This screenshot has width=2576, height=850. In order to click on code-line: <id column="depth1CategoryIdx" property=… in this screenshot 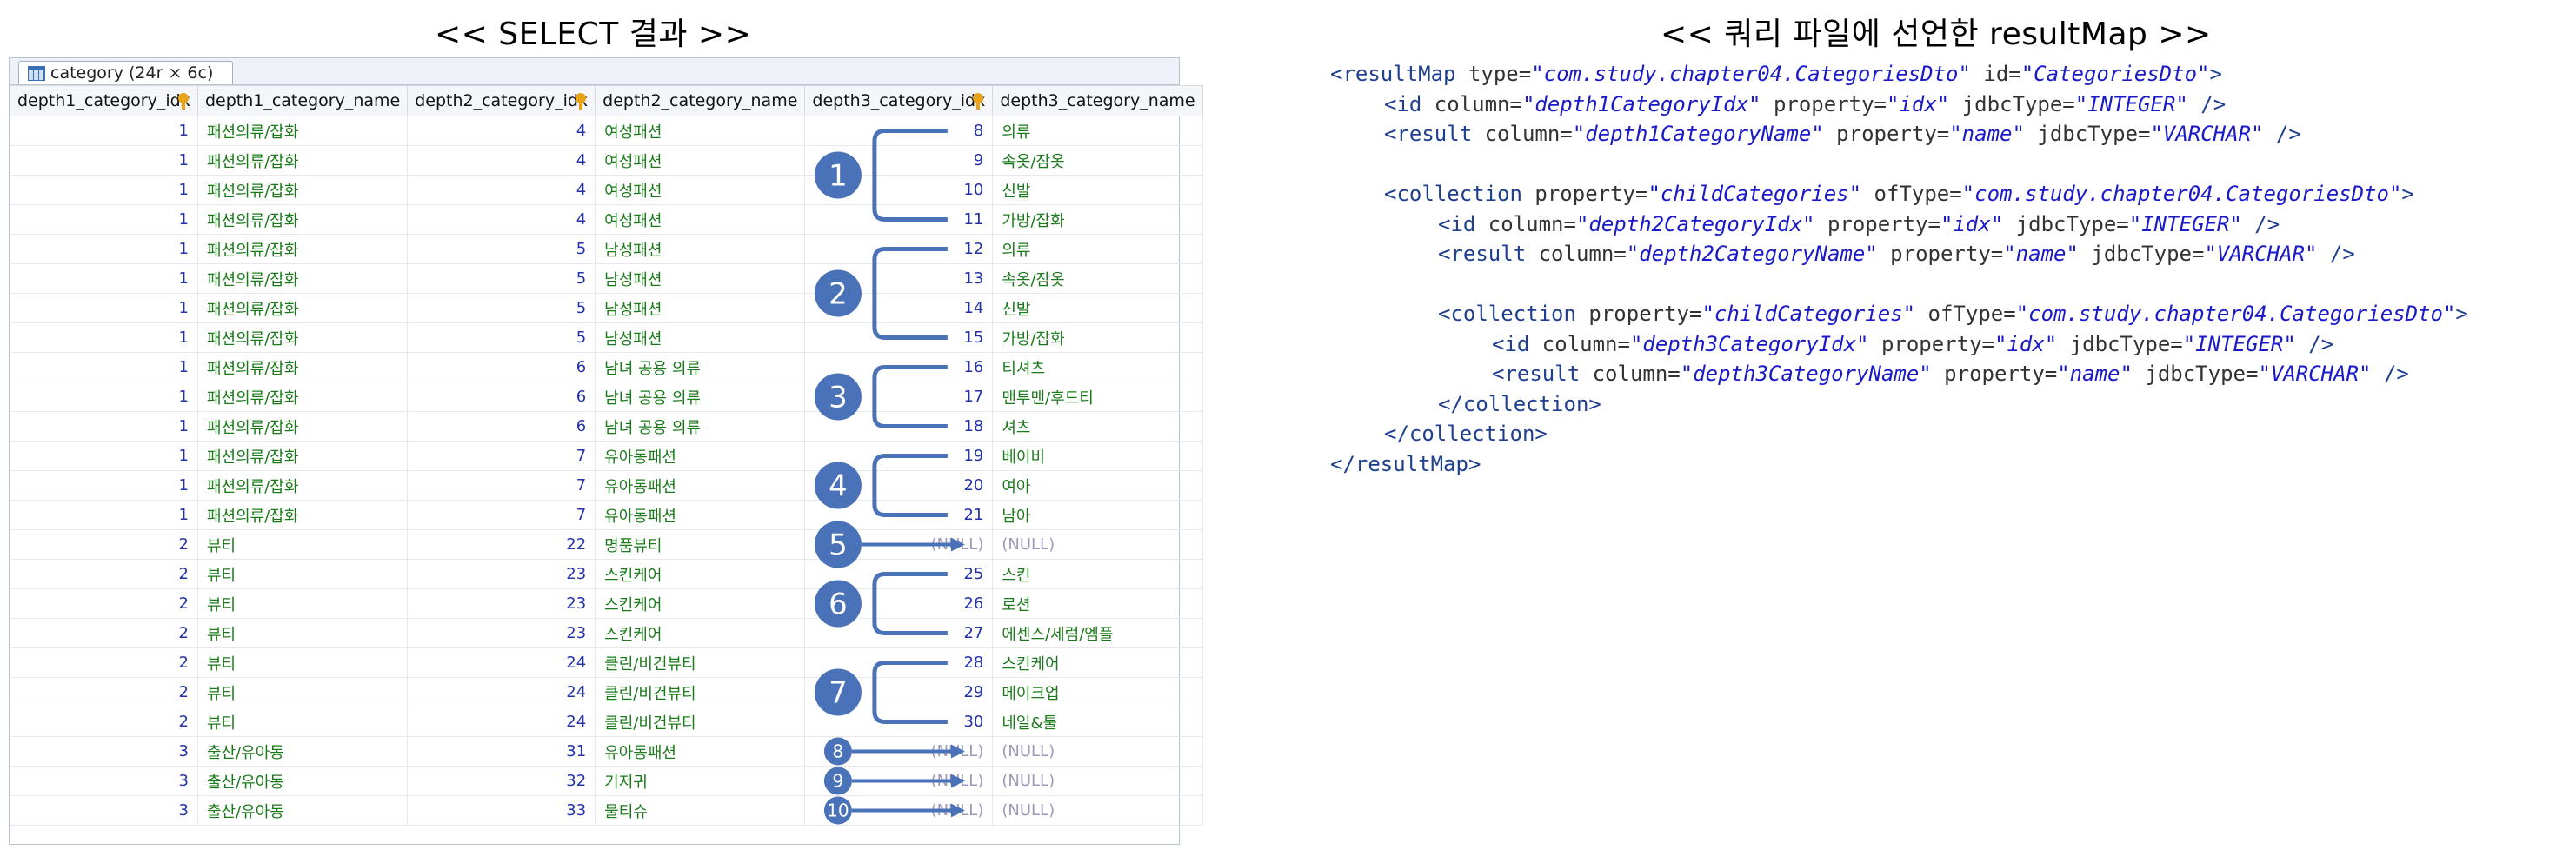, I will do `click(1899, 105)`.